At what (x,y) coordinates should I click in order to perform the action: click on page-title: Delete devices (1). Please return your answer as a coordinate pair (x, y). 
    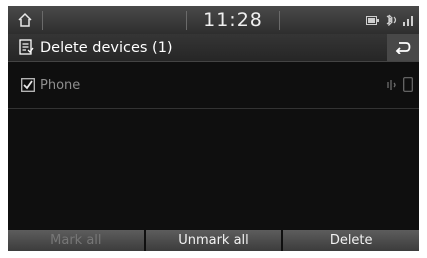
    Looking at the image, I should click on (106, 47).